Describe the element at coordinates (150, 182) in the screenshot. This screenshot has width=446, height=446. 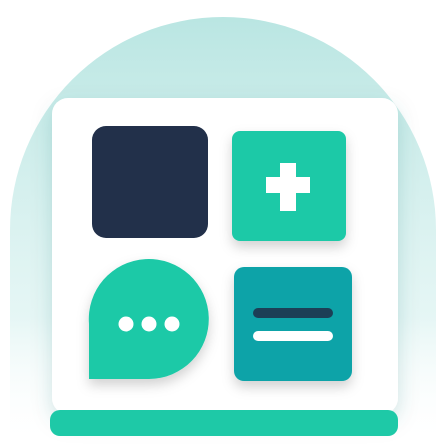
I see `grid-square-icon` at that location.